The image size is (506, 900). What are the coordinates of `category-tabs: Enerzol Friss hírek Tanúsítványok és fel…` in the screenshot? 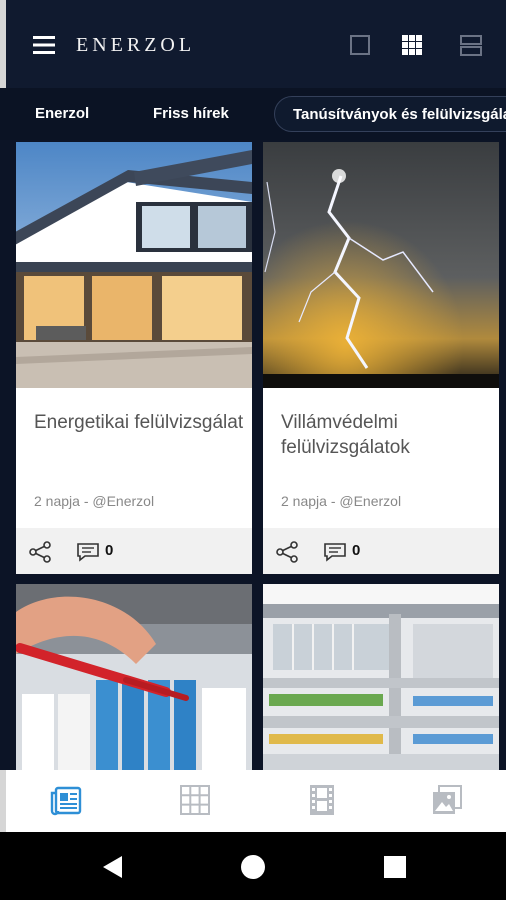 It's located at (253, 114).